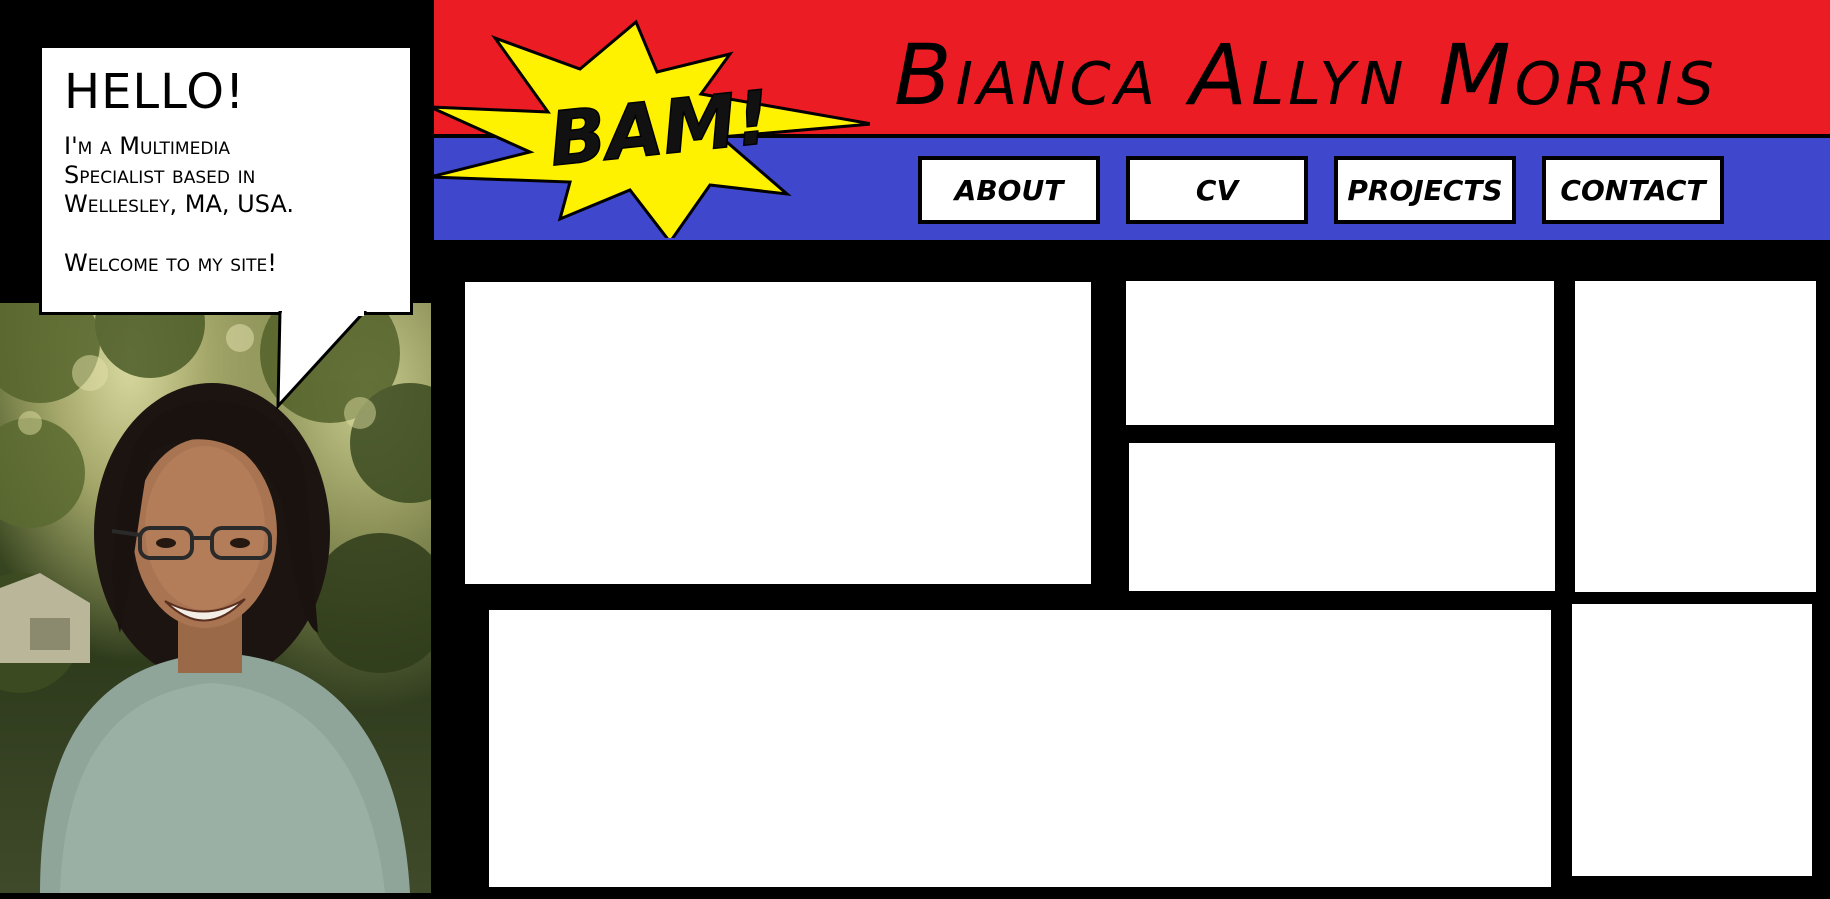 The image size is (1830, 899). Describe the element at coordinates (1217, 190) in the screenshot. I see `nav-cv-button: CV` at that location.